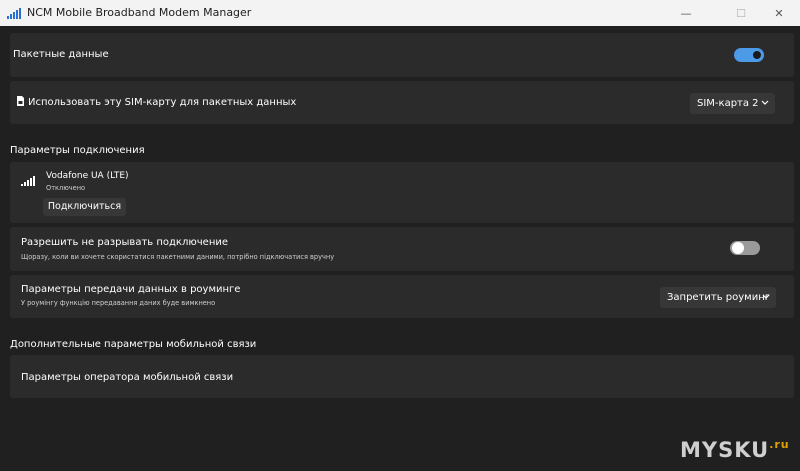 This screenshot has height=471, width=800. I want to click on connection-status: Отключено, so click(66, 188).